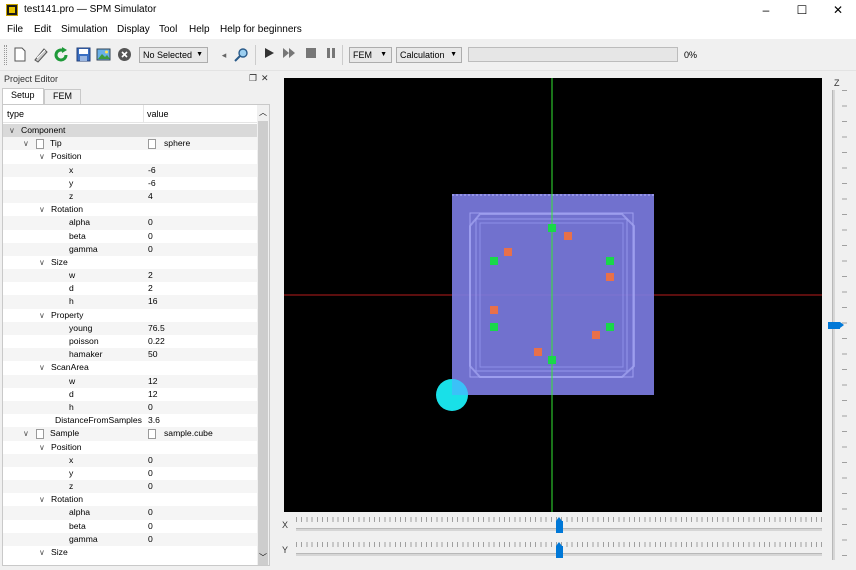  Describe the element at coordinates (173, 55) in the screenshot. I see `selection-dropdown: No Selected ▼` at that location.